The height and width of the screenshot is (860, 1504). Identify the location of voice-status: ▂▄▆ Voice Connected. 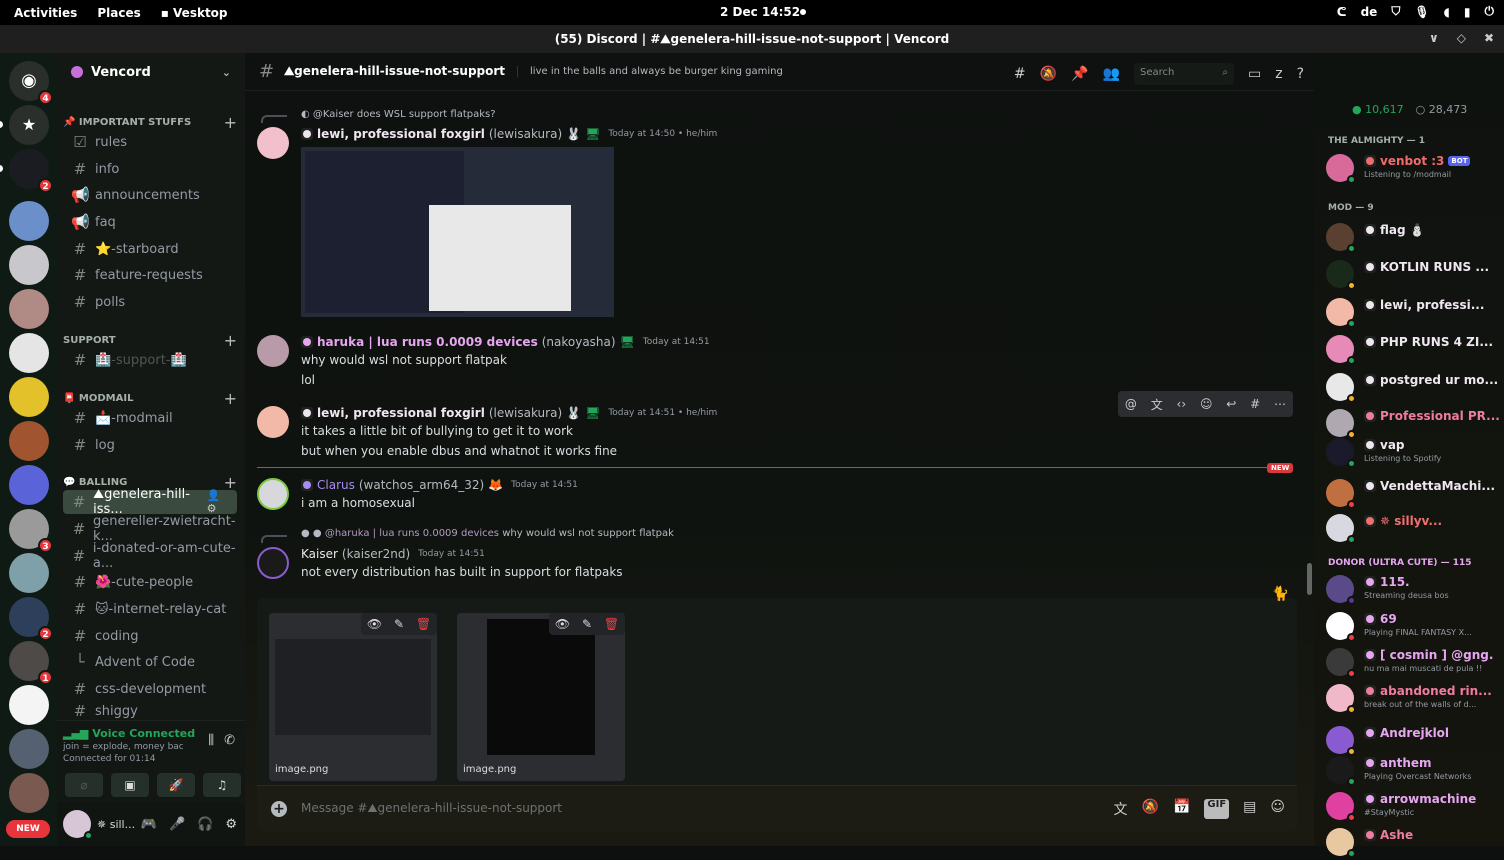
(129, 733).